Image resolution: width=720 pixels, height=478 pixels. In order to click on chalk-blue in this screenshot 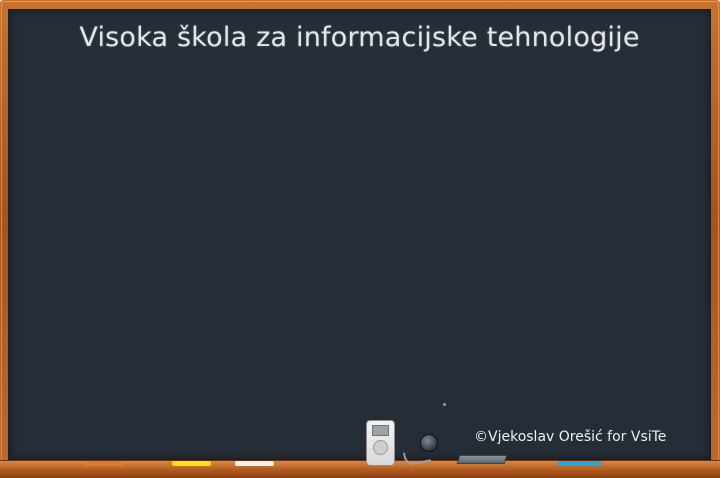, I will do `click(580, 463)`.